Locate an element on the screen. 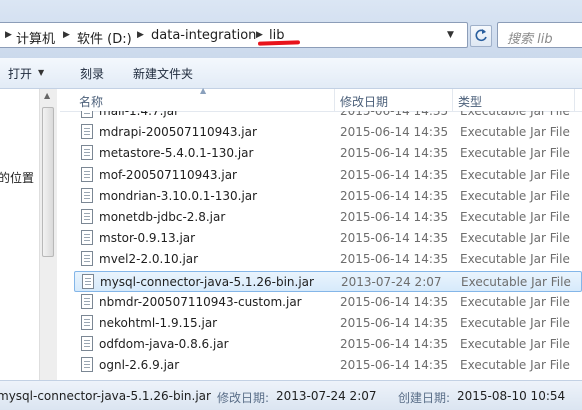 The height and width of the screenshot is (410, 582). address-history-dropdown-icon: ▼ is located at coordinates (450, 35).